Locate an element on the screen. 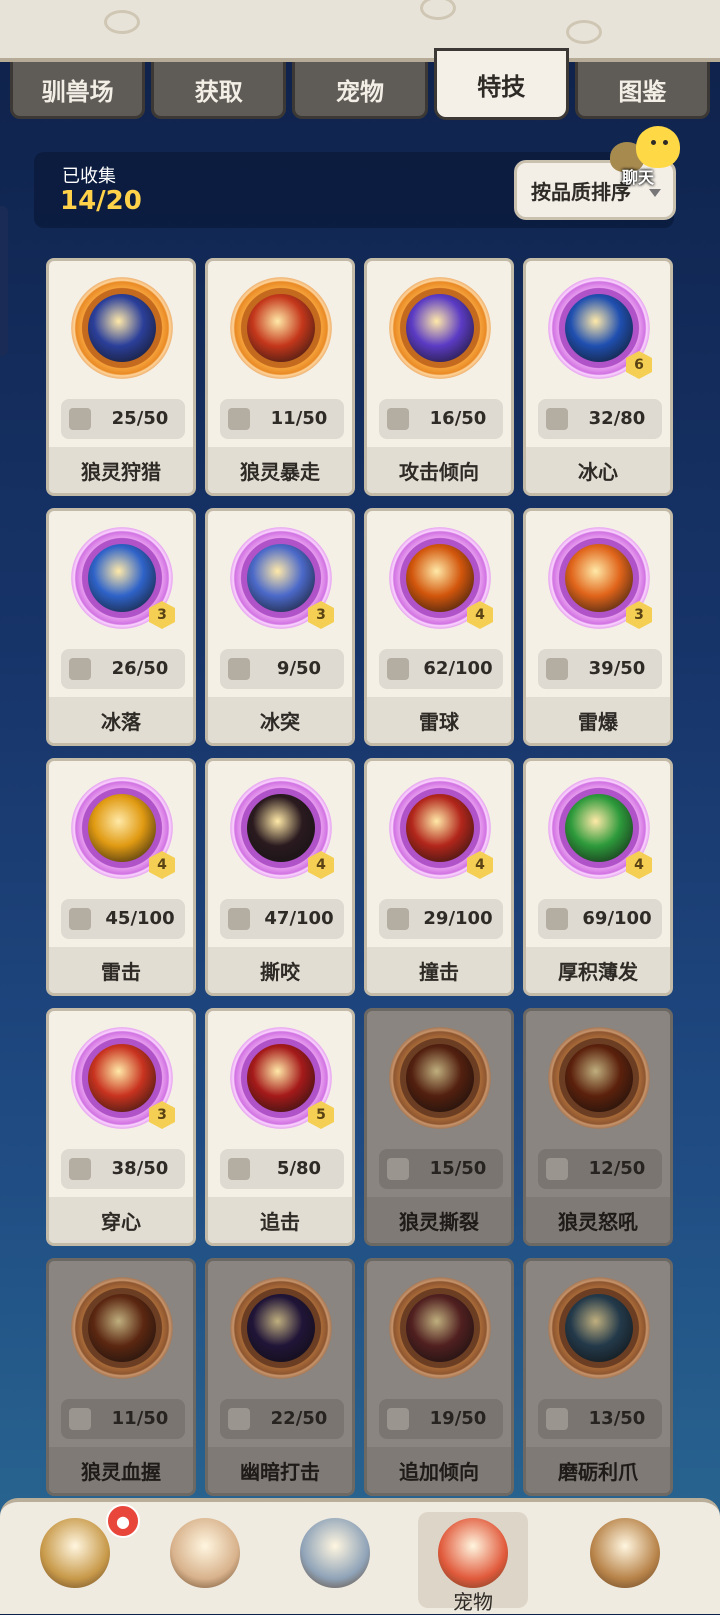 Image resolution: width=720 pixels, height=1615 pixels. chat-label: 聊天 is located at coordinates (638, 177).